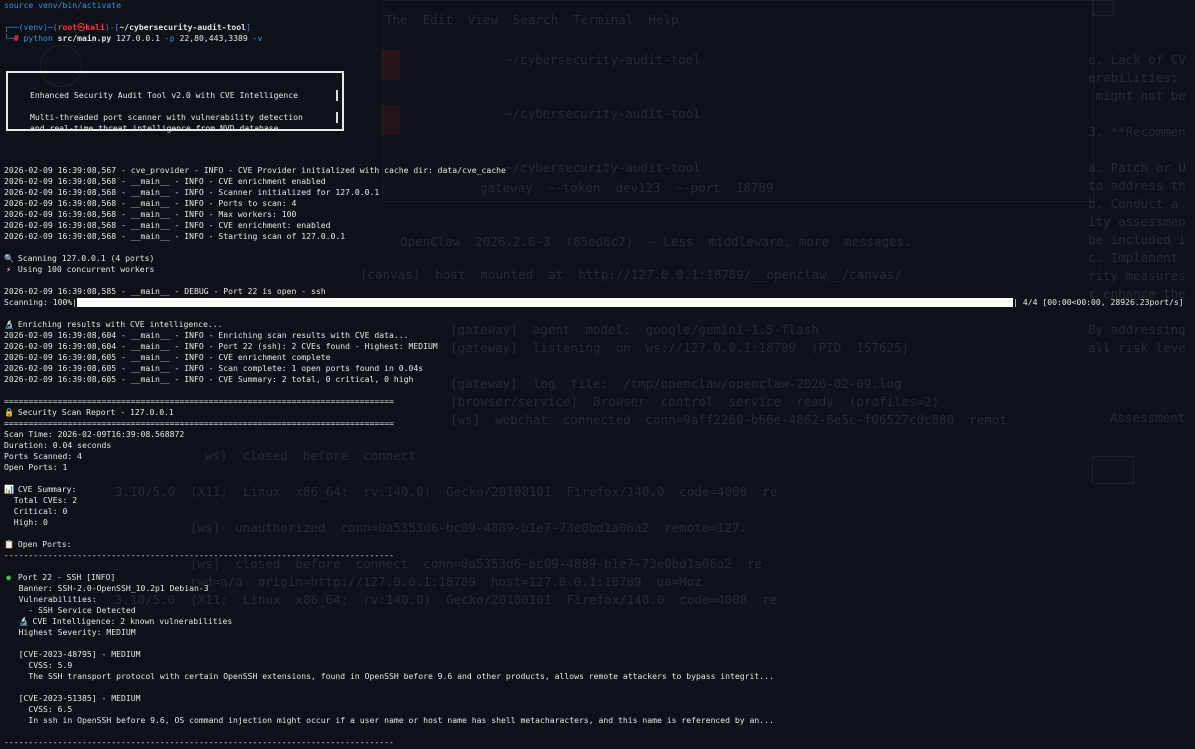  I want to click on total-cves: Total CVEs: 2, so click(41, 500).